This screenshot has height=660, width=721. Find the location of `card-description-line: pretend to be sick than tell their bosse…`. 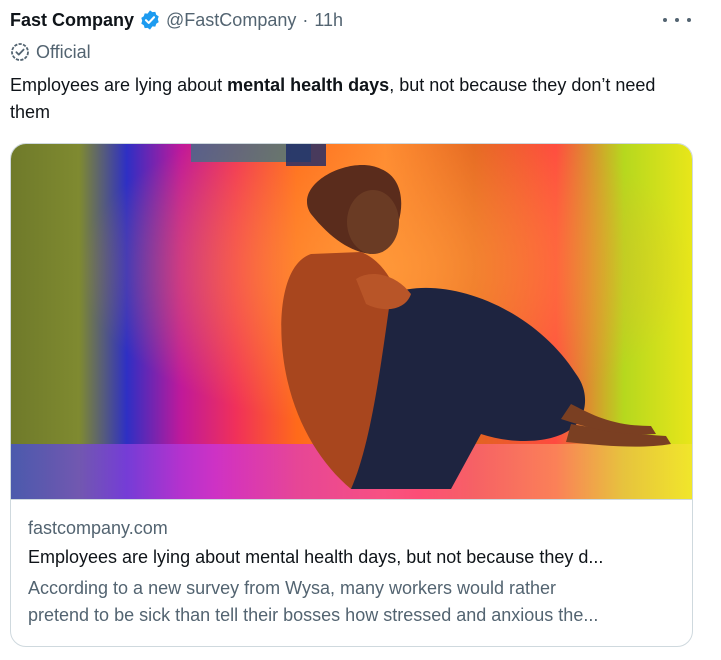

card-description-line: pretend to be sick than tell their bosse… is located at coordinates (313, 615).